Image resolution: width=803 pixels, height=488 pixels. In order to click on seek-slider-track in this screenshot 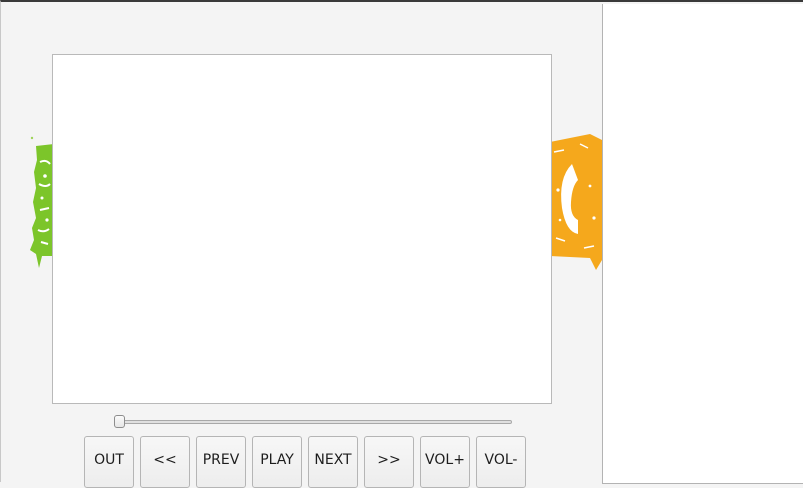, I will do `click(313, 422)`.